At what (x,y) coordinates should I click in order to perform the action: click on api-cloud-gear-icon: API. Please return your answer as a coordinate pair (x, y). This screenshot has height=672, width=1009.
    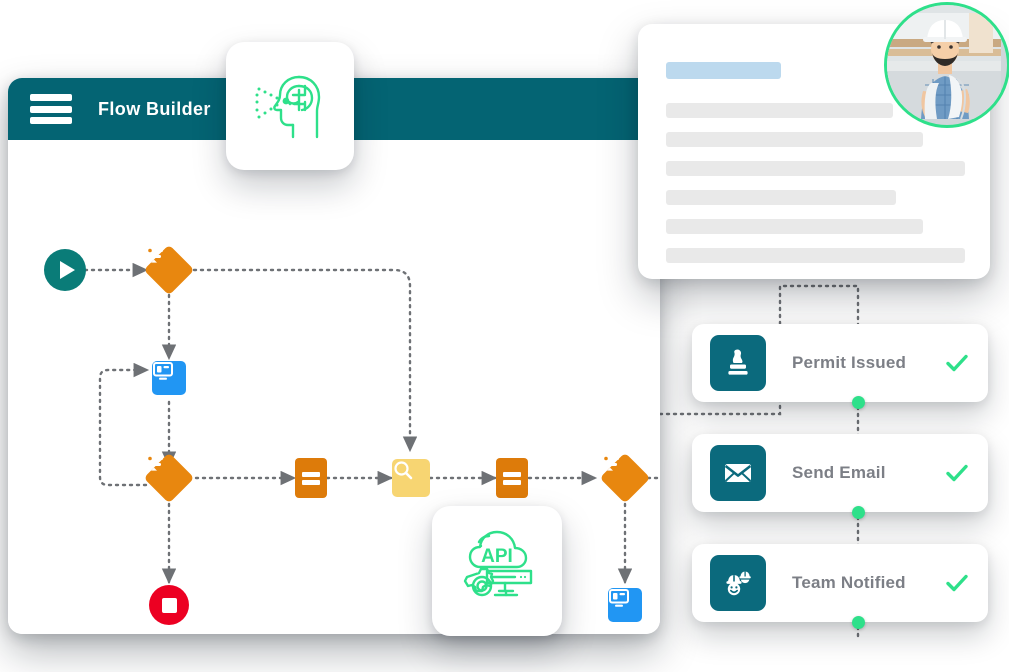
    Looking at the image, I should click on (498, 563).